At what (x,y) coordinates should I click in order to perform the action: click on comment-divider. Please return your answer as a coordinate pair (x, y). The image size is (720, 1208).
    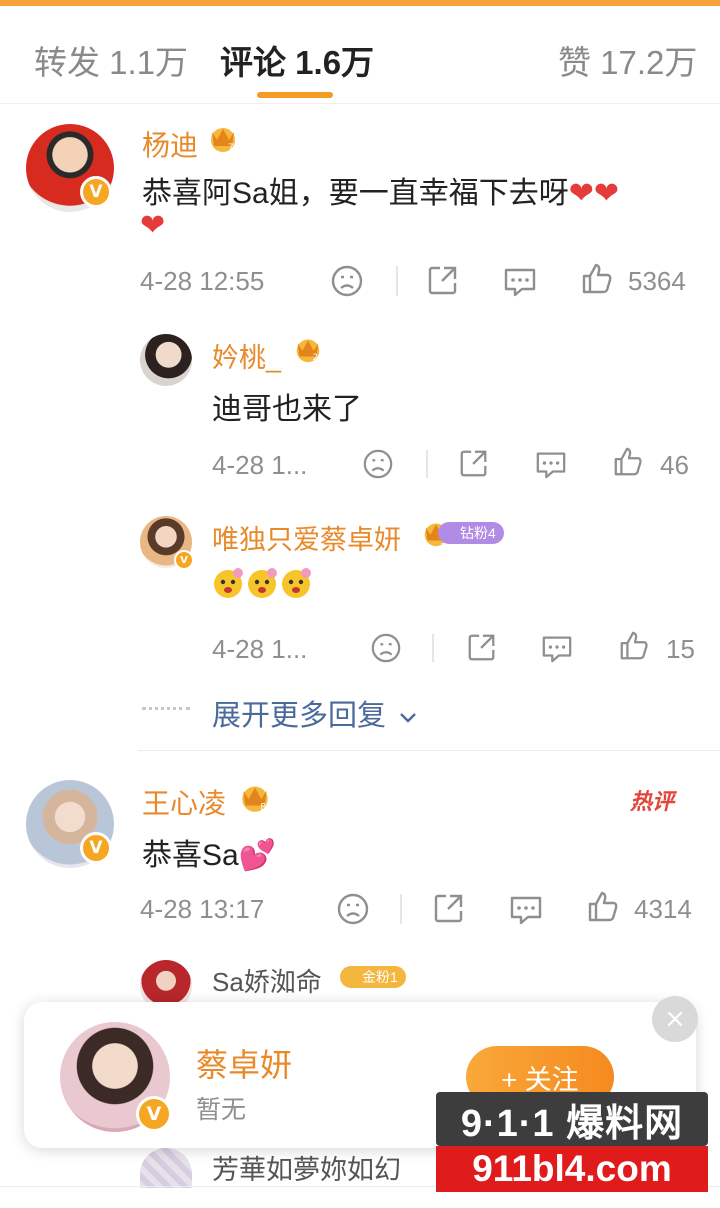
    Looking at the image, I should click on (429, 750).